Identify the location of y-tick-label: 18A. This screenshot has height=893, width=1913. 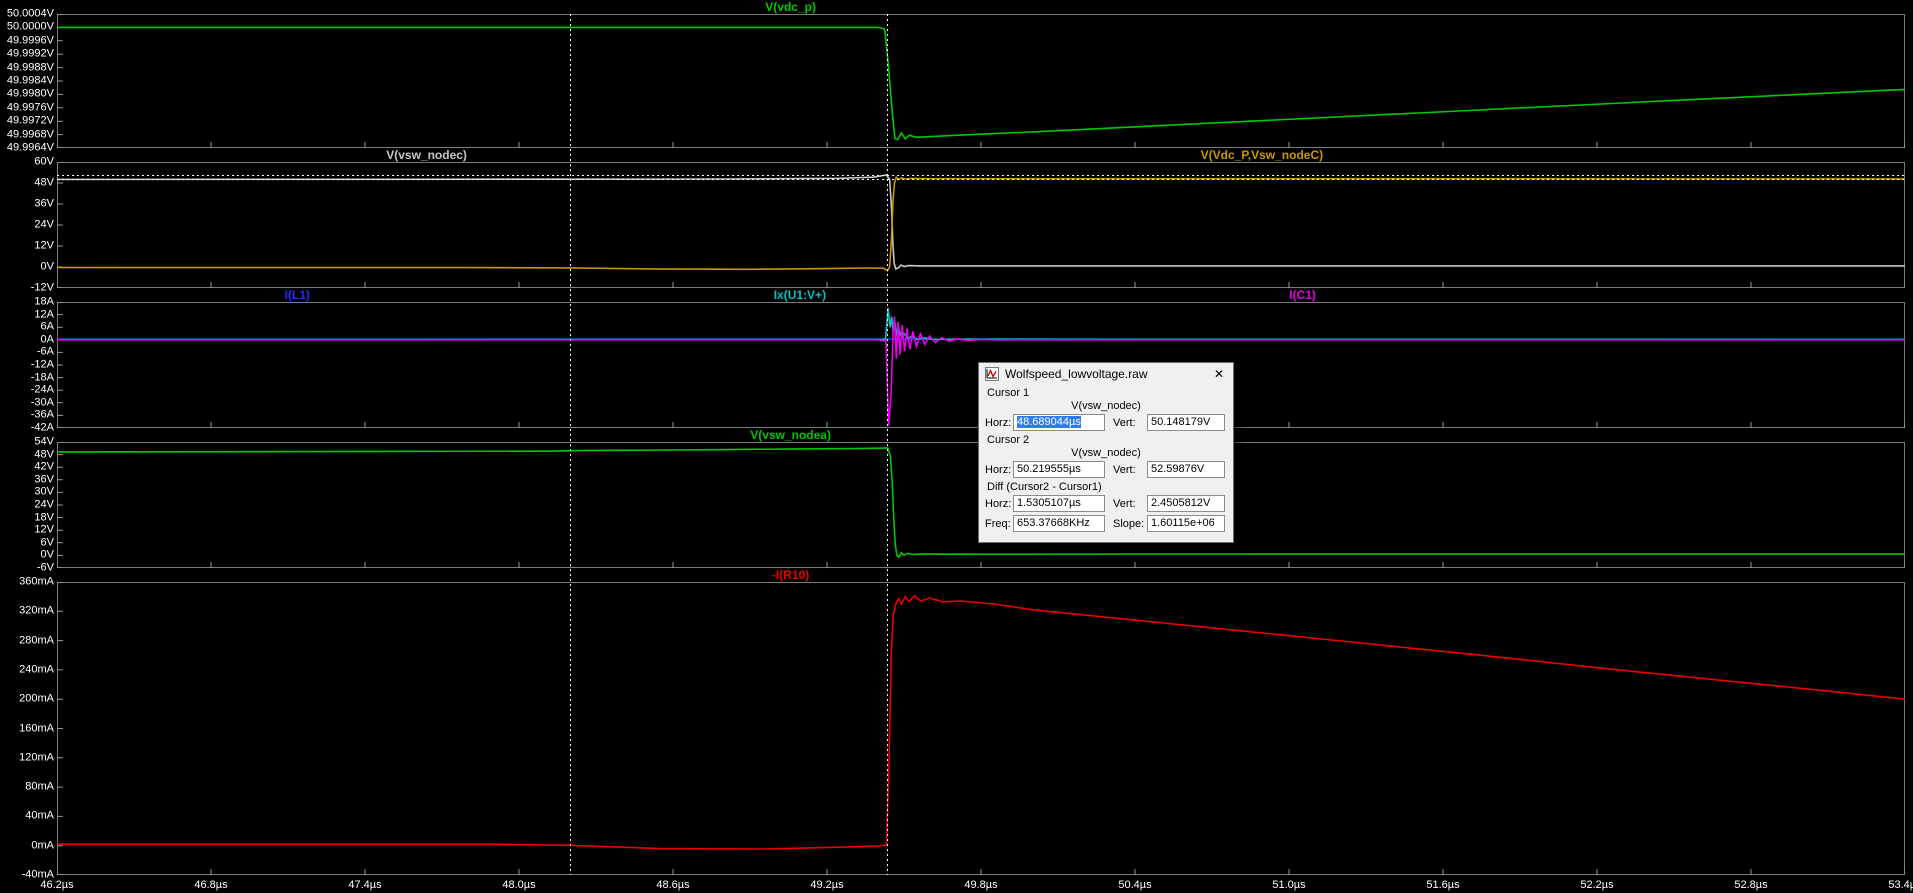
(44, 301).